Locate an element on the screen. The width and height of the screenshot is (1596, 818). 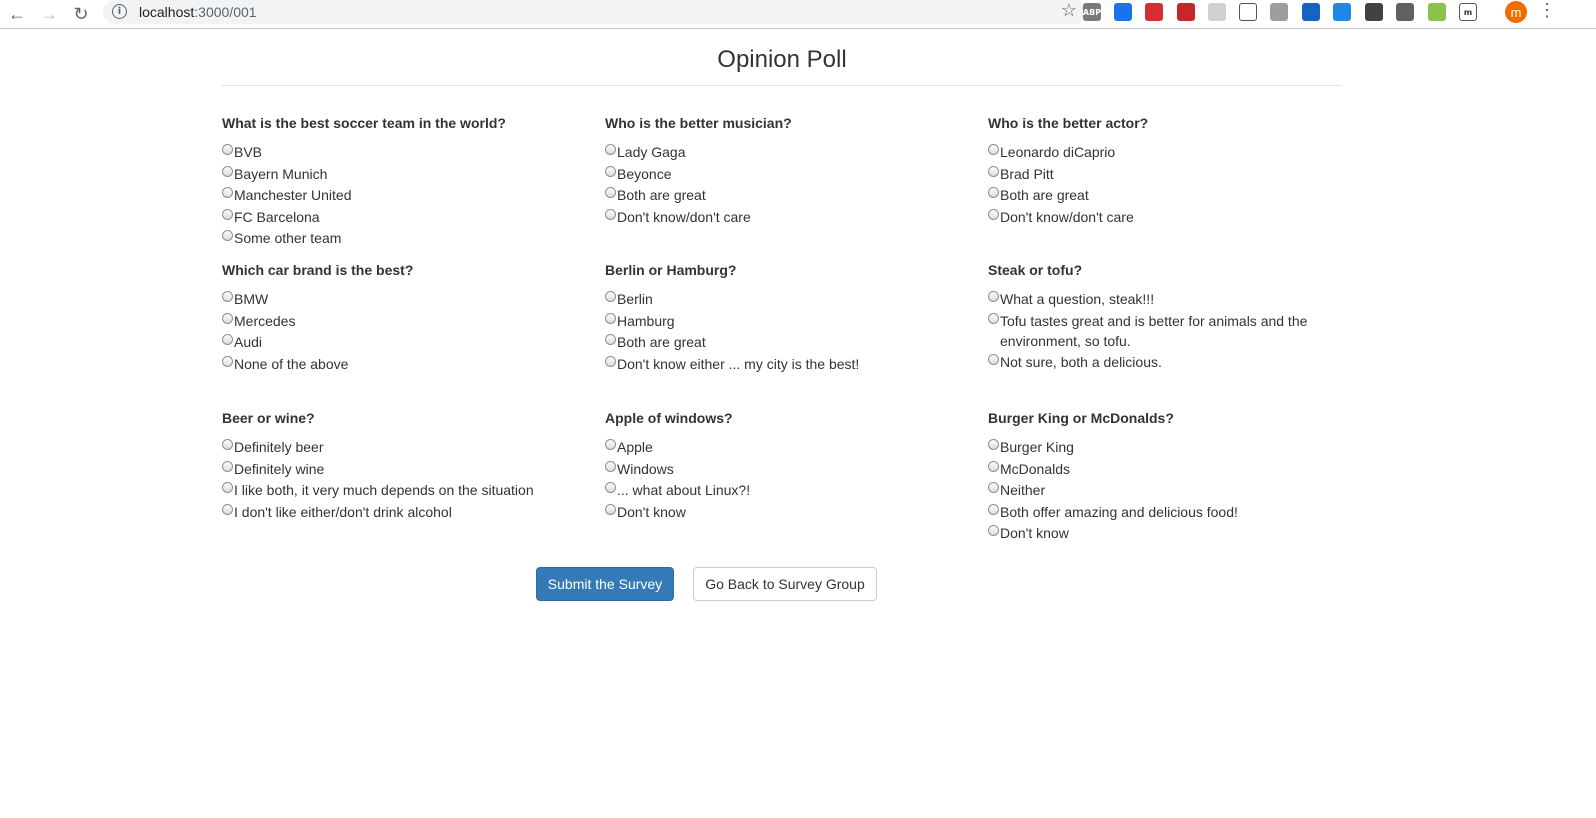
answer-option: None of the above is located at coordinates (407, 364).